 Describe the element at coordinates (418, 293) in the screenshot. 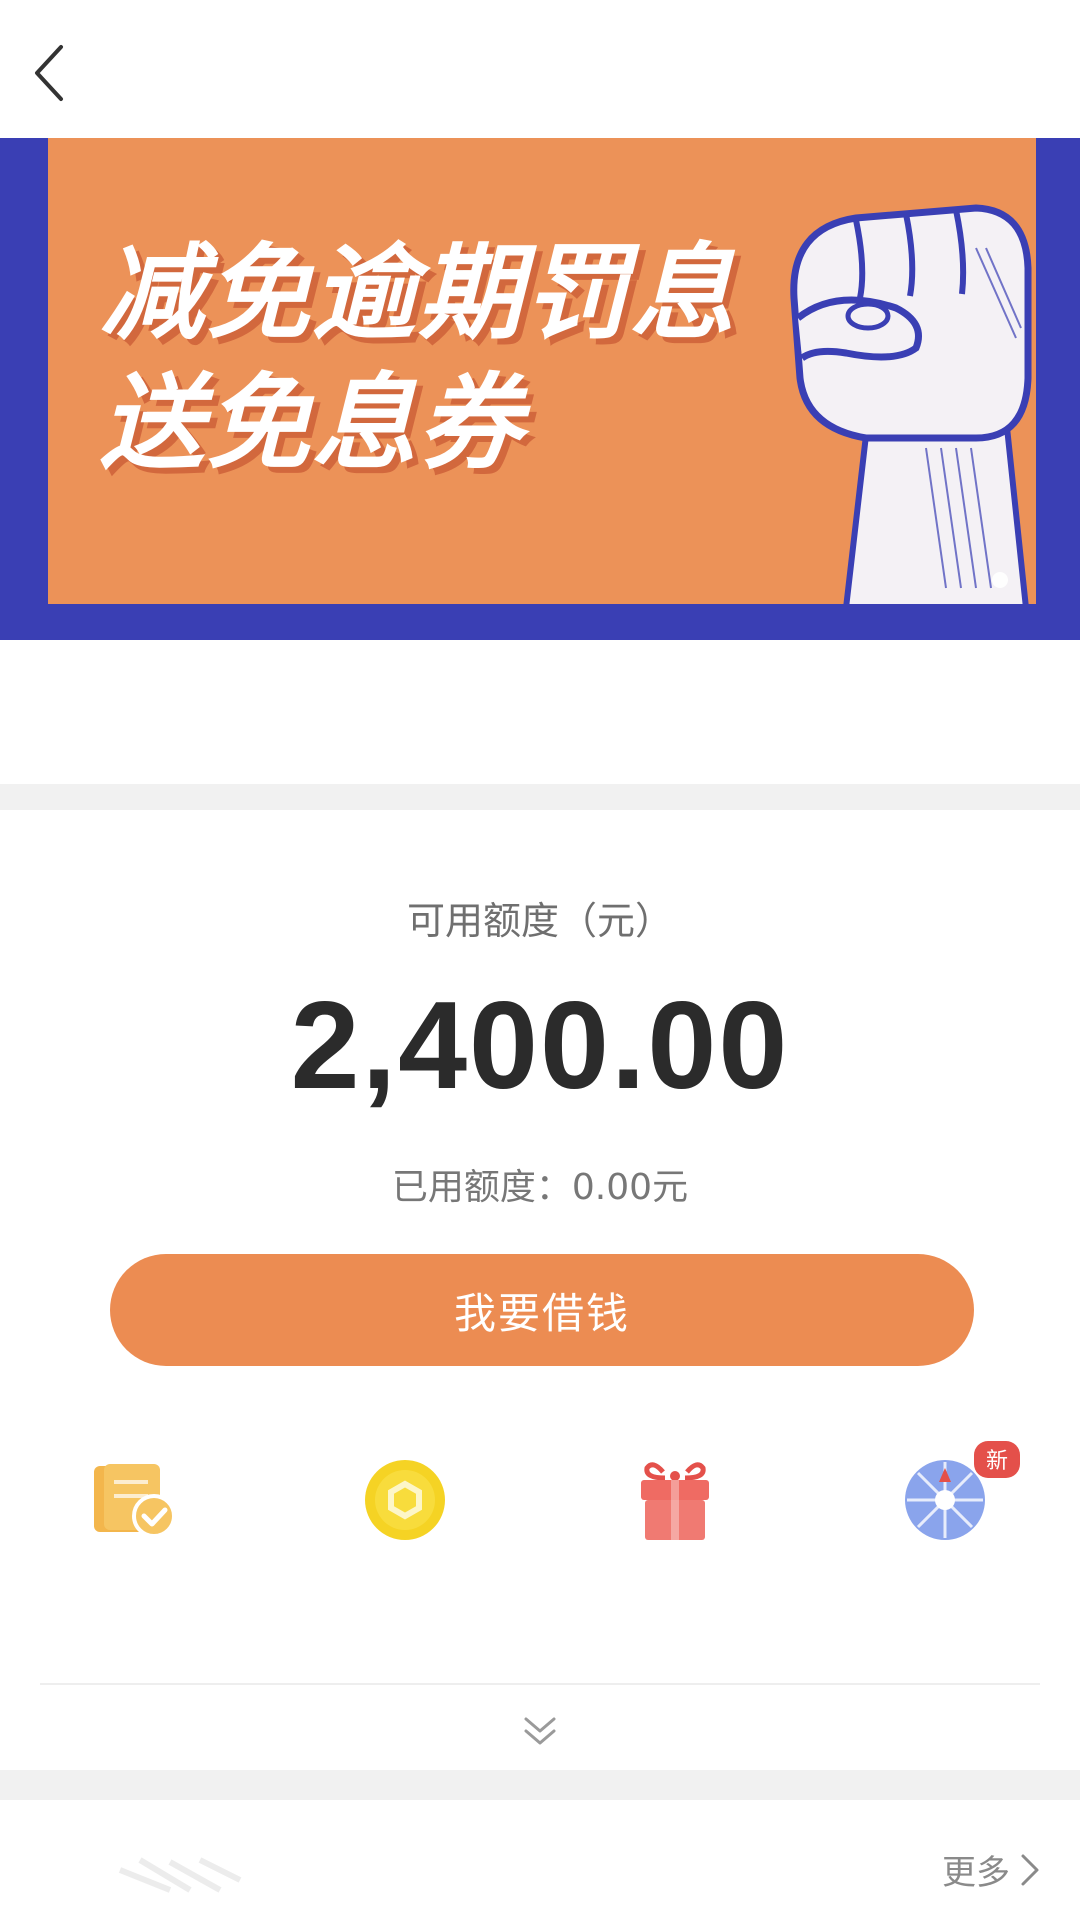

I see `banner-headline-line1: 减免逾期罚息` at that location.